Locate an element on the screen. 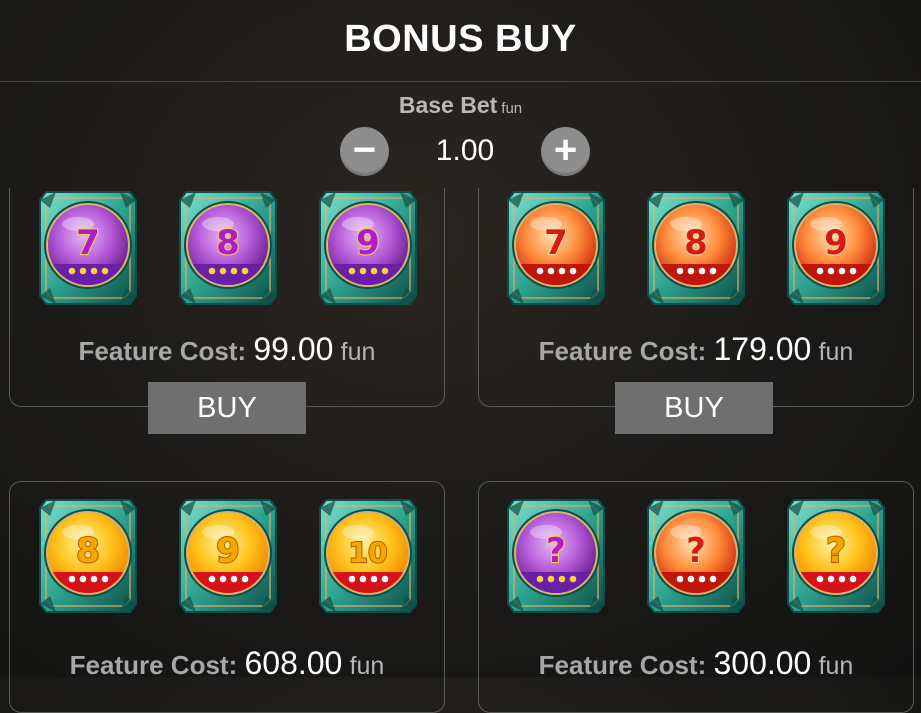 This screenshot has height=713, width=921. symbol-row: ? ? ? is located at coordinates (697, 556).